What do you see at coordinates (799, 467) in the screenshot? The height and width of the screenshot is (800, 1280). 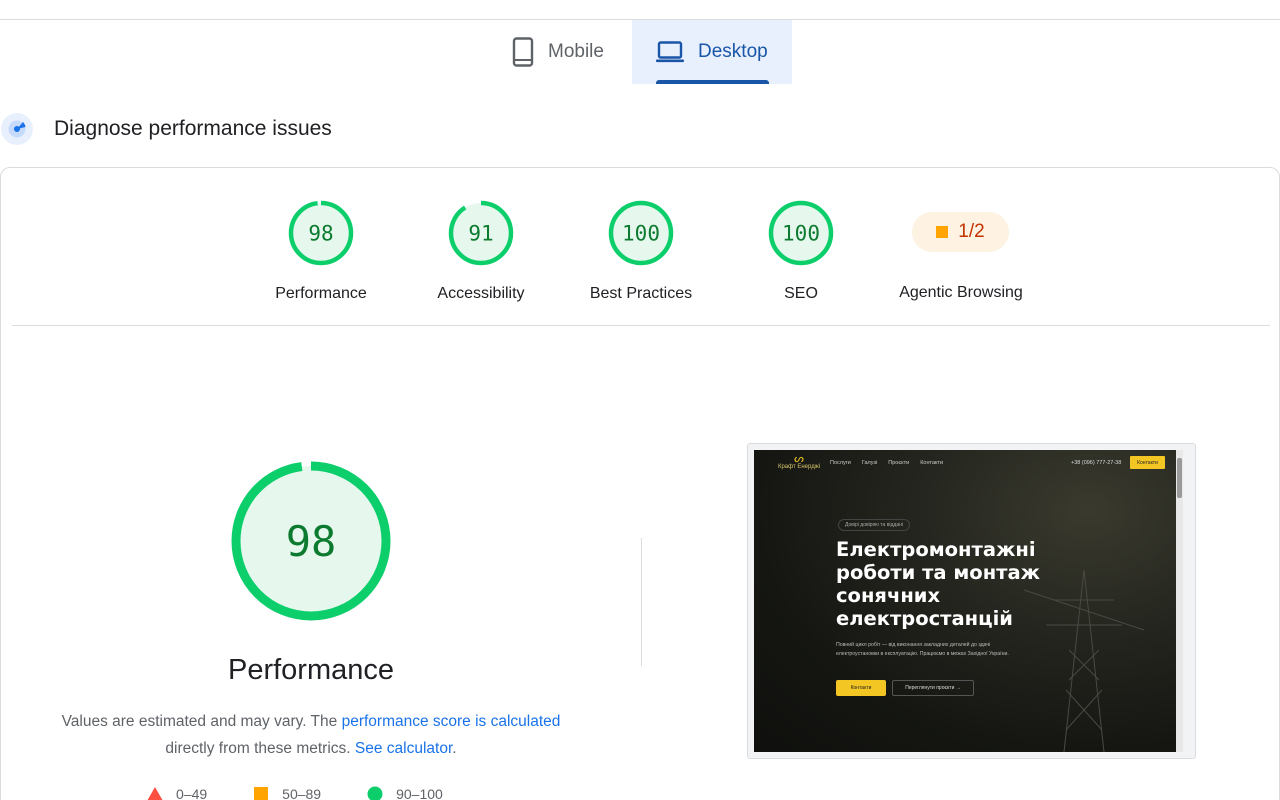 I see `preview-logo-text: Крафт Енерджі` at bounding box center [799, 467].